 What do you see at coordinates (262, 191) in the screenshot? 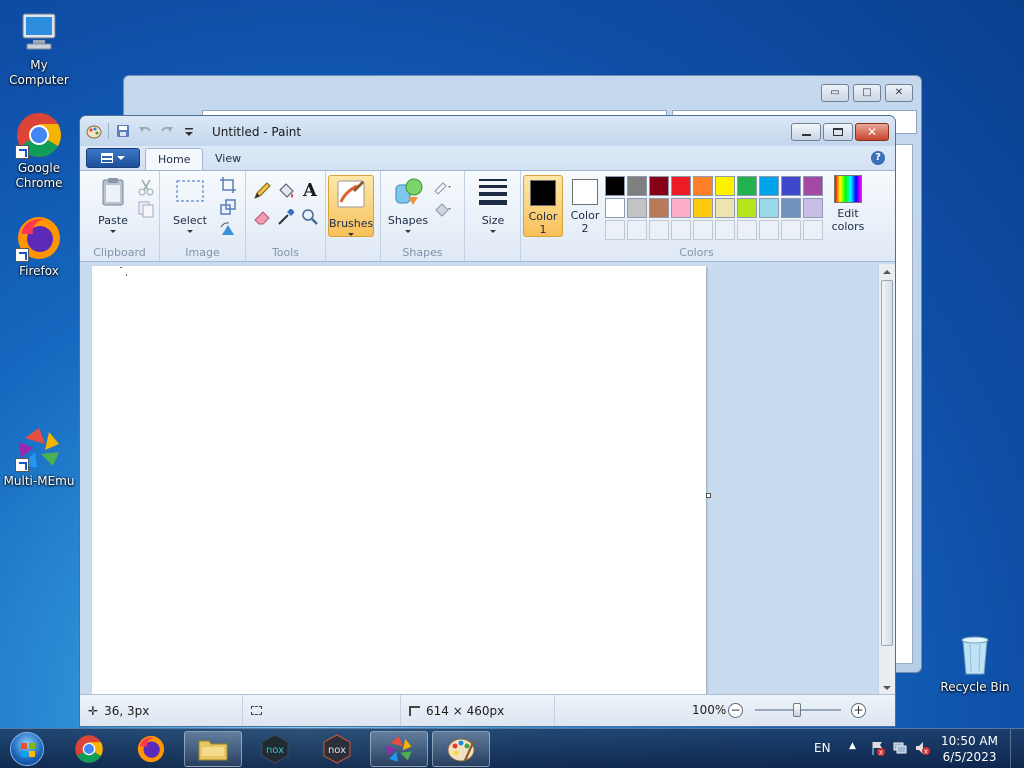
I see `pencil-icon` at bounding box center [262, 191].